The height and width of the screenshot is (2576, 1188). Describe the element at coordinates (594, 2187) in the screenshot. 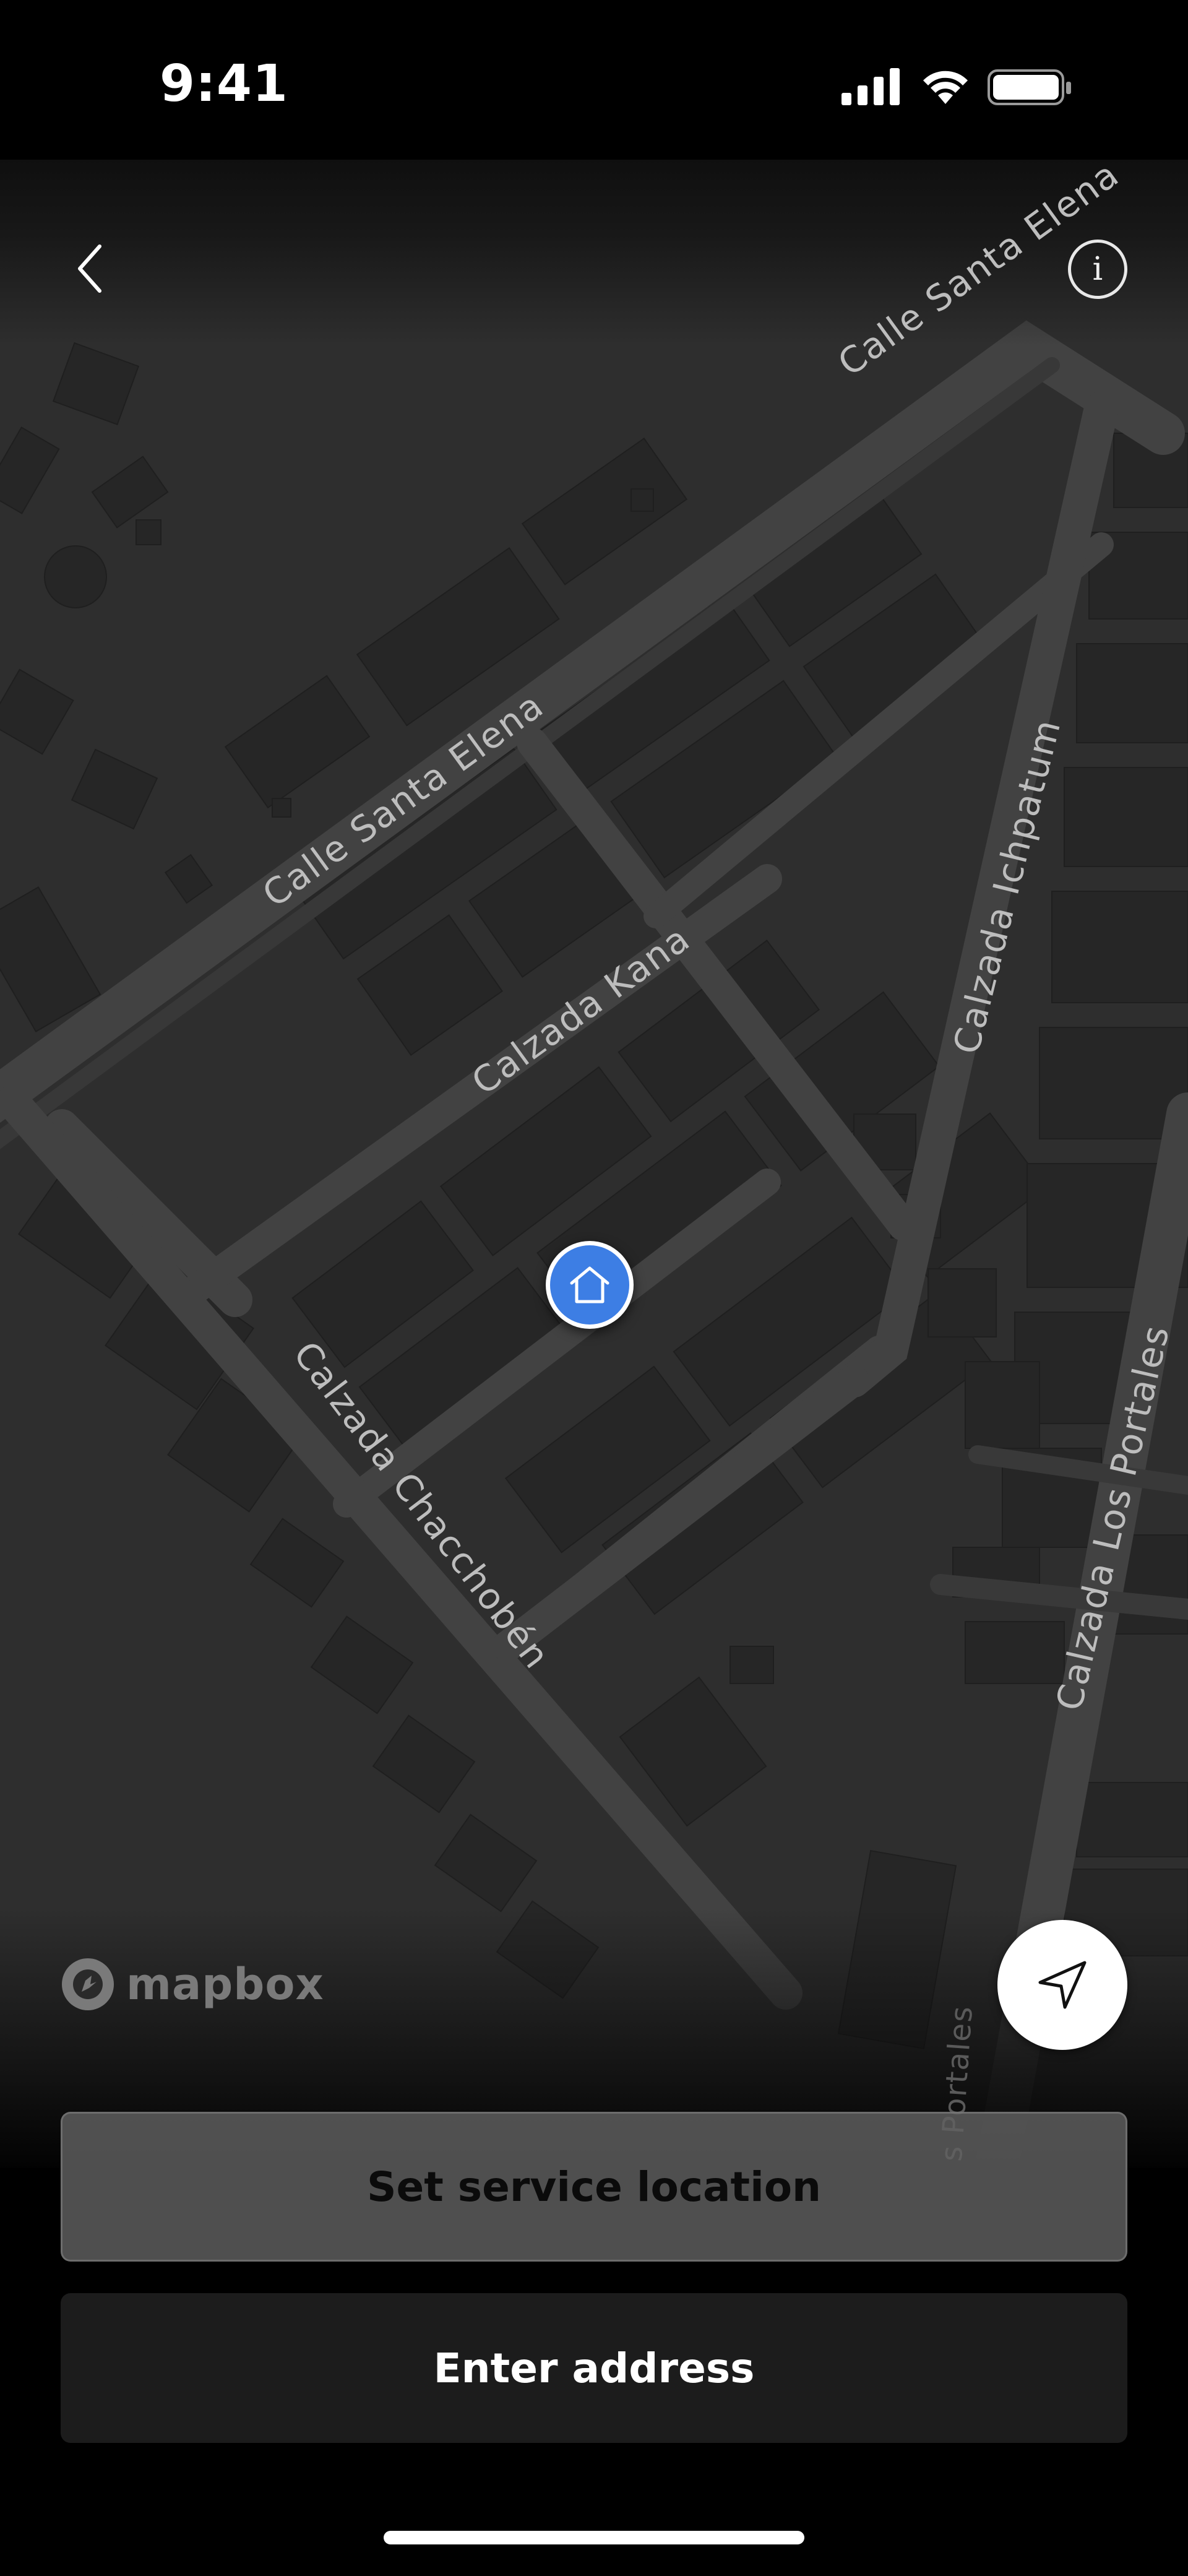

I see `set-service-location-button: Set service location` at that location.